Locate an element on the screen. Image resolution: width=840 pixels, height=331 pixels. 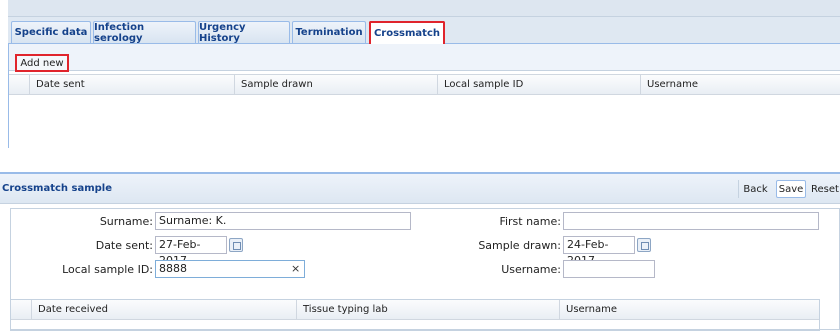
column-date-sent: Date sent is located at coordinates (131, 85).